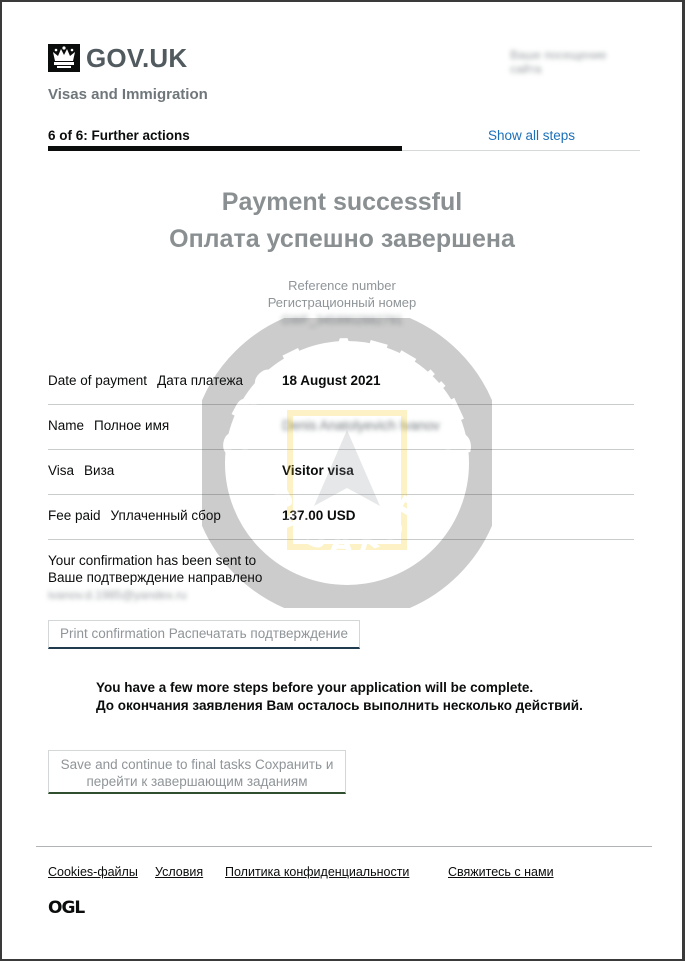 The width and height of the screenshot is (685, 961). I want to click on reference-label-ru: Регистрационный номер, so click(342, 302).